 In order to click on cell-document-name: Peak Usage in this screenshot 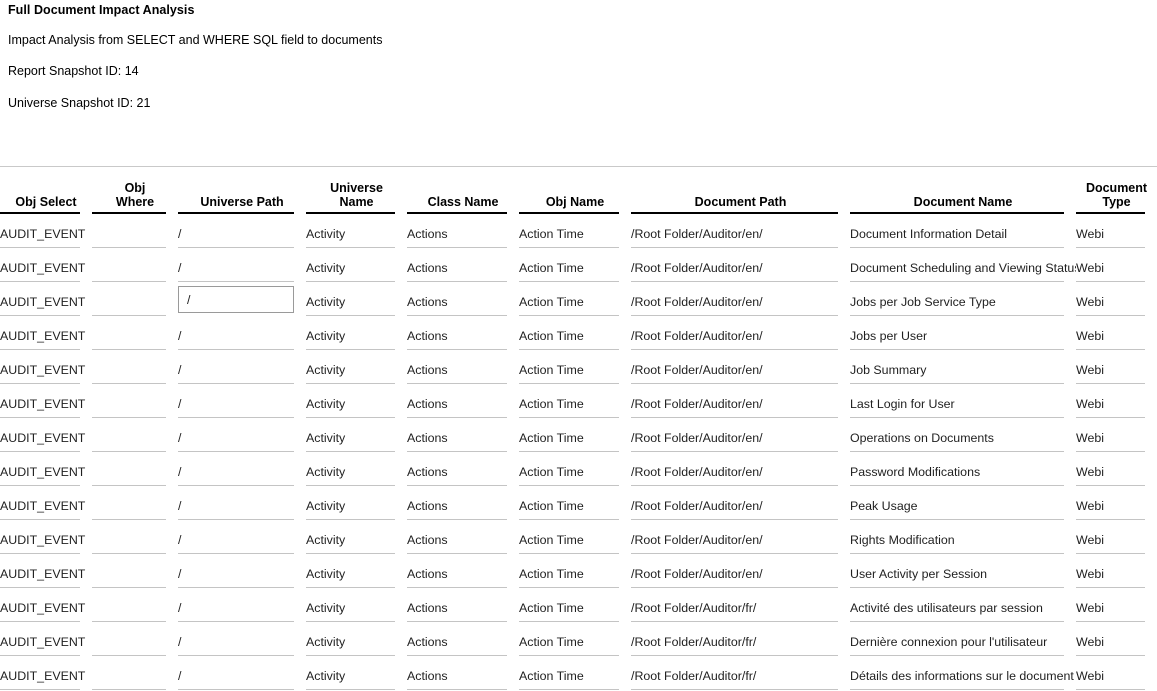, I will do `click(963, 503)`.